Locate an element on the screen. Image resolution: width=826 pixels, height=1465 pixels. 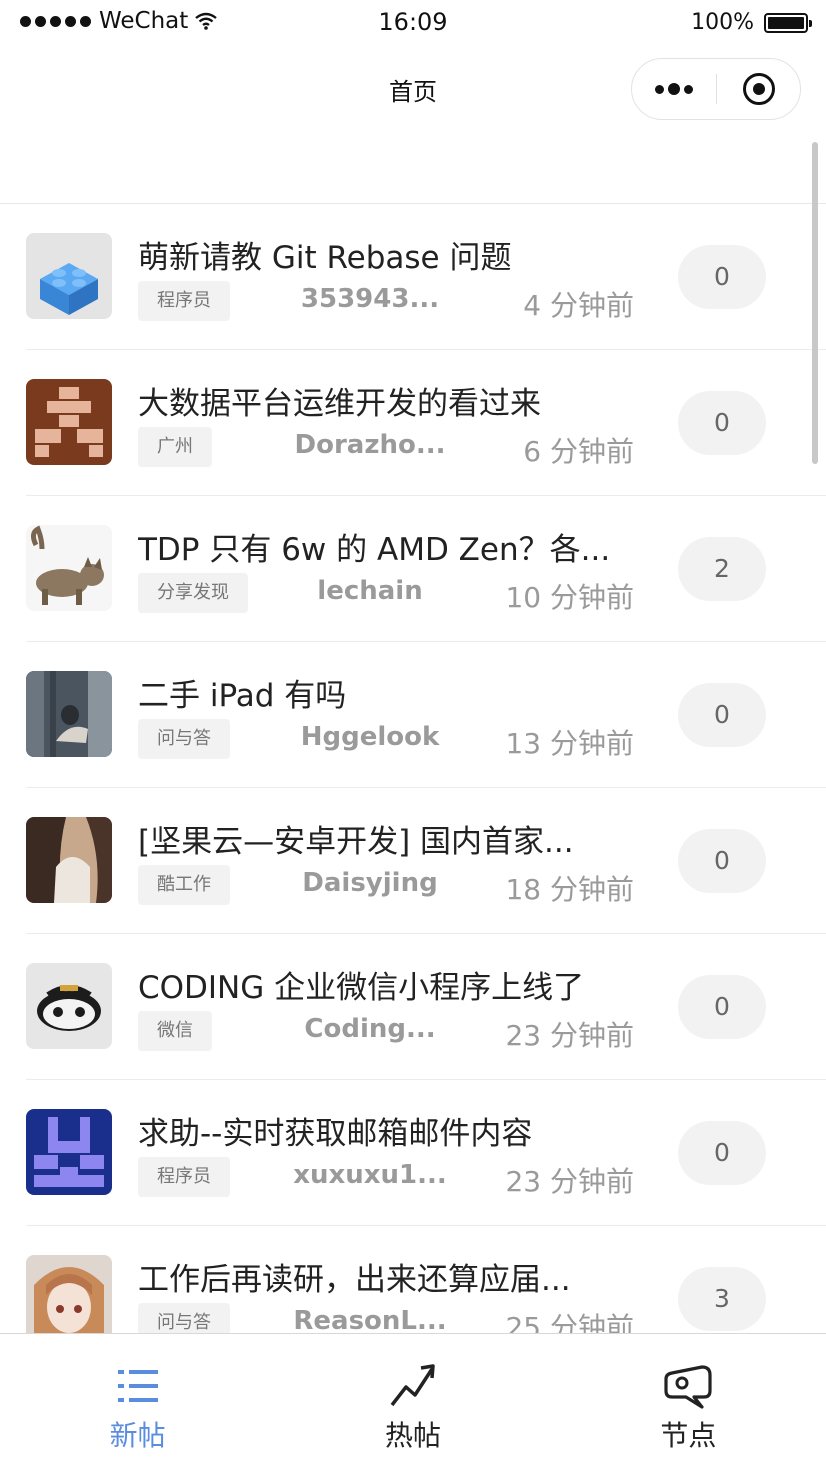
node-tag: 分享发现 is located at coordinates (193, 593).